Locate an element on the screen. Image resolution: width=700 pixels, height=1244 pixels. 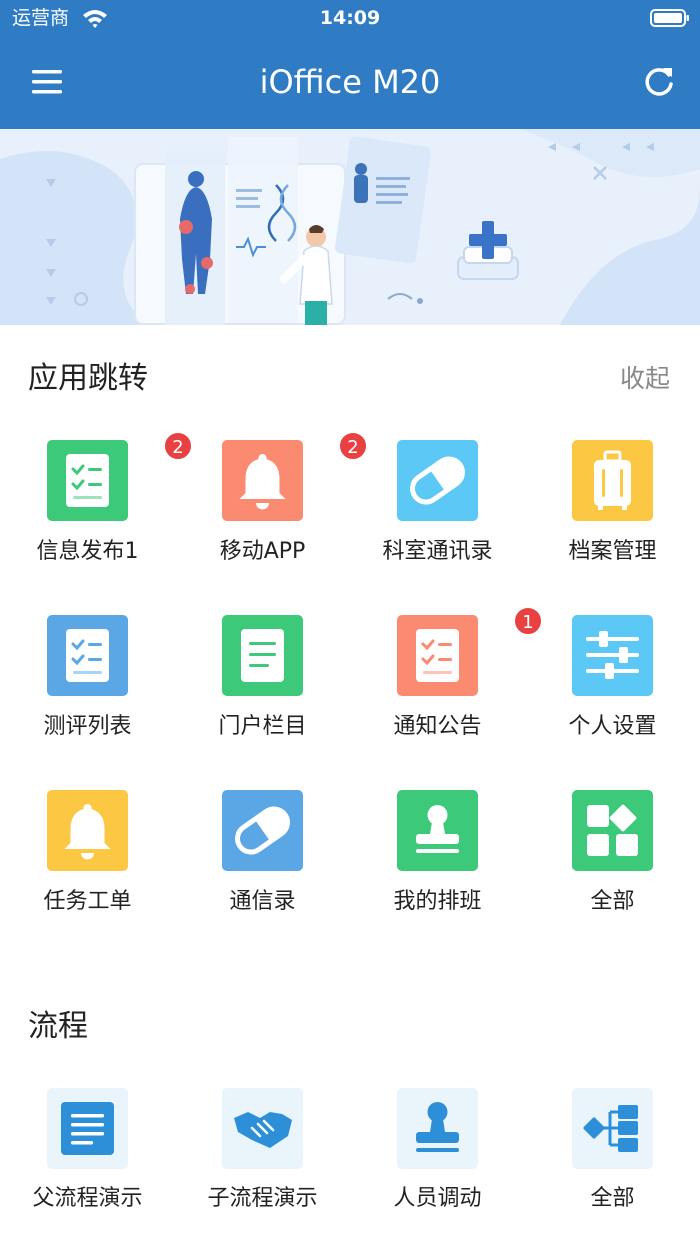
flow-section-title: 流程 is located at coordinates (58, 1026).